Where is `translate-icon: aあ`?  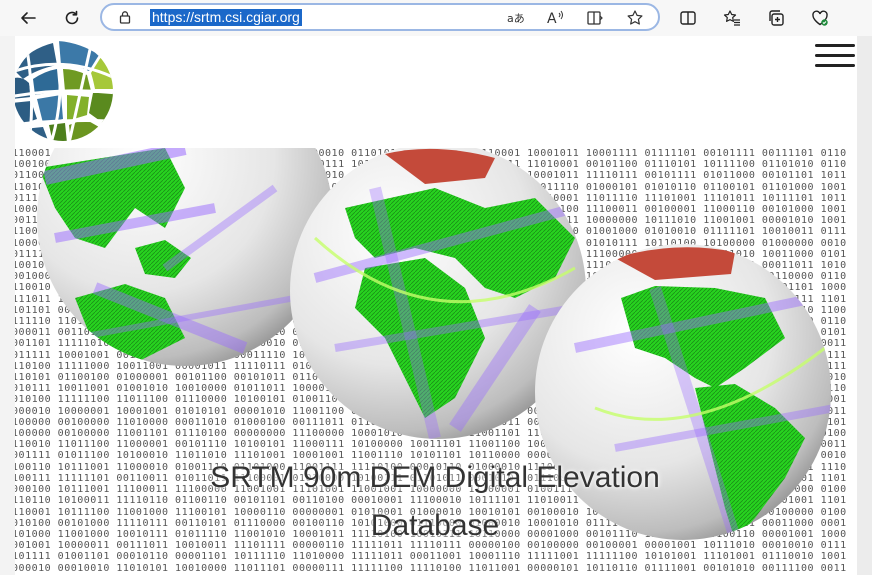 translate-icon: aあ is located at coordinates (515, 18).